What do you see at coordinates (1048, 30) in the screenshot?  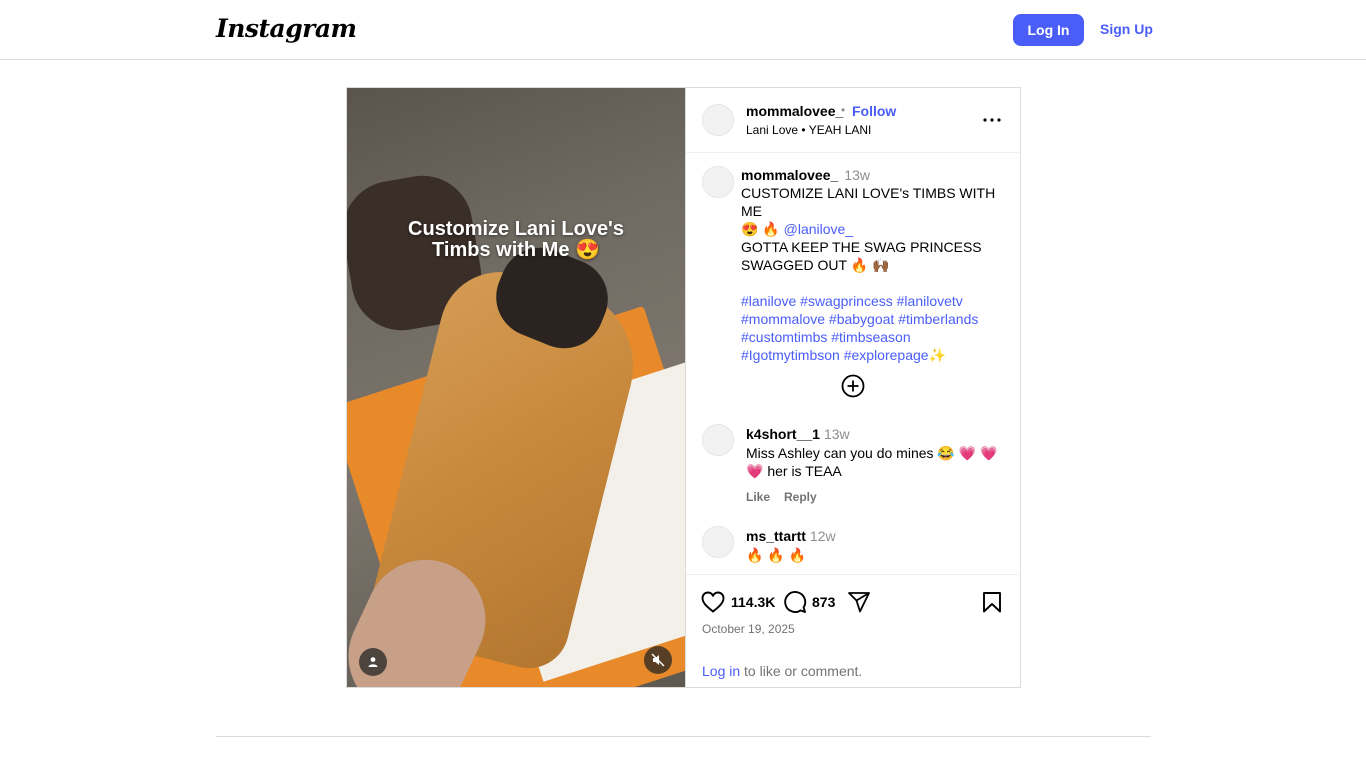 I see `login-button: Log In` at bounding box center [1048, 30].